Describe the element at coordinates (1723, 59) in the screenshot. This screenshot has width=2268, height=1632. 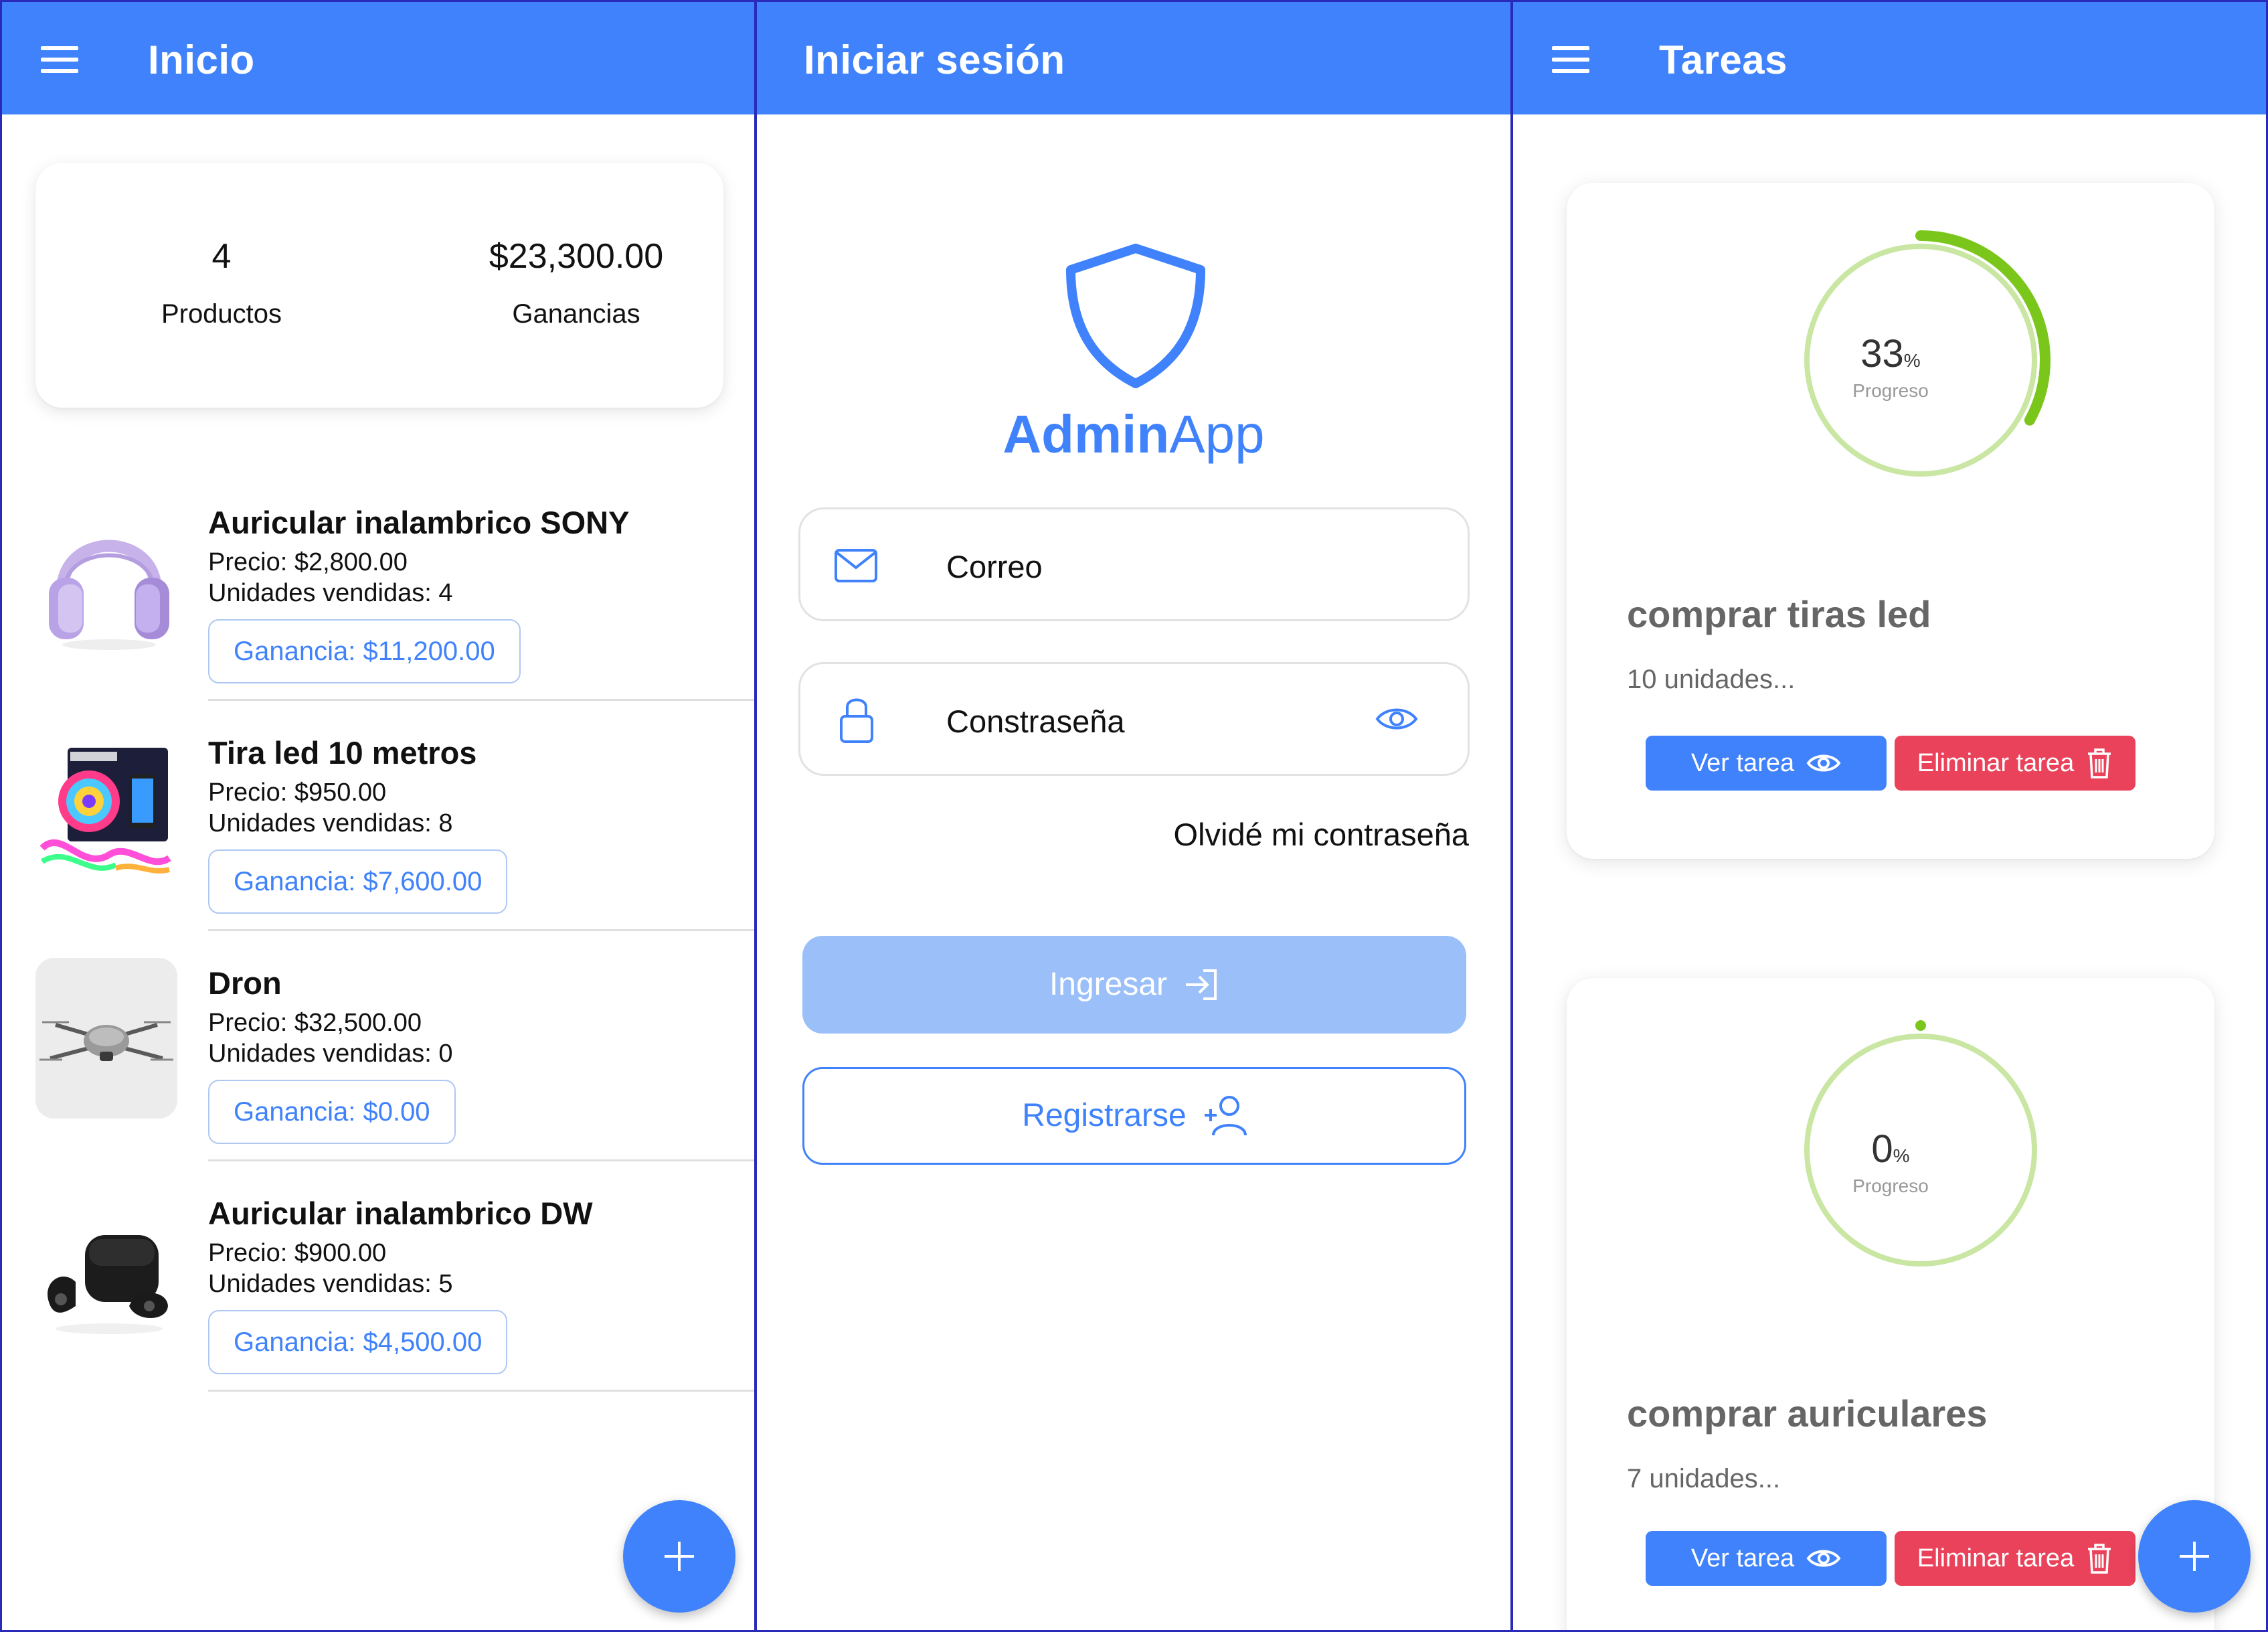
I see `page-title: Tareas` at that location.